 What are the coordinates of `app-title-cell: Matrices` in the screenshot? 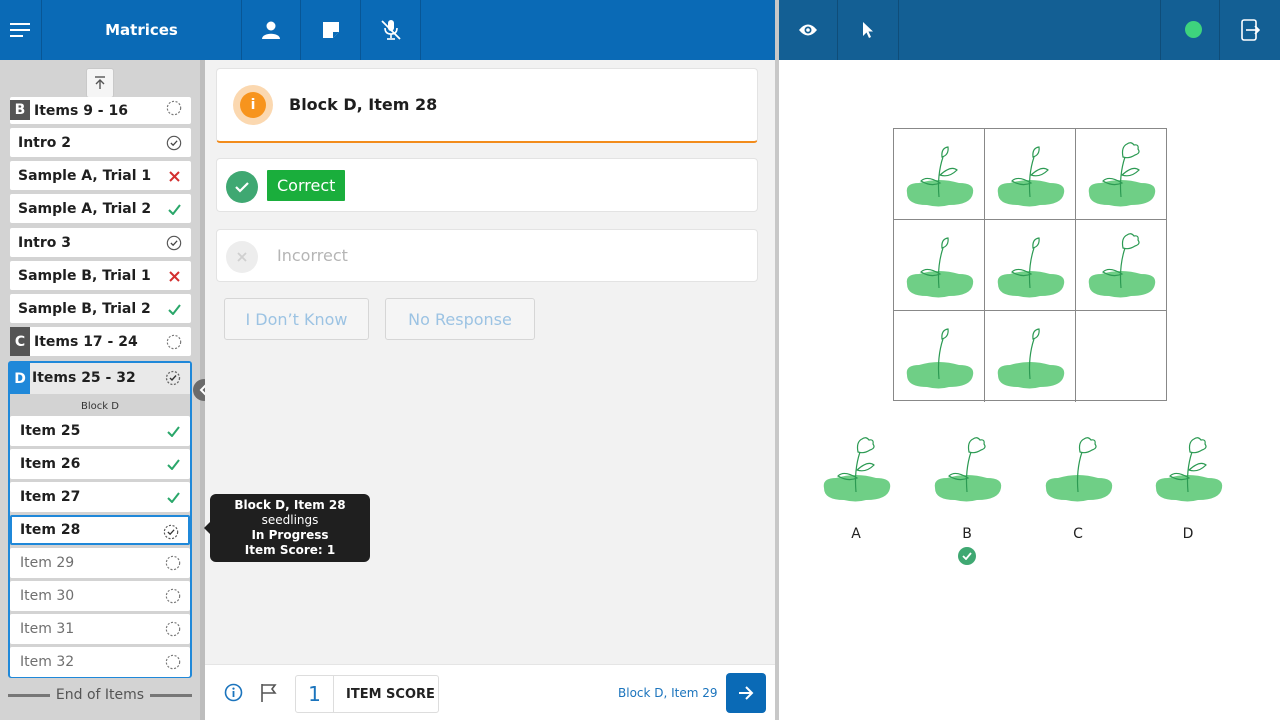 It's located at (142, 30).